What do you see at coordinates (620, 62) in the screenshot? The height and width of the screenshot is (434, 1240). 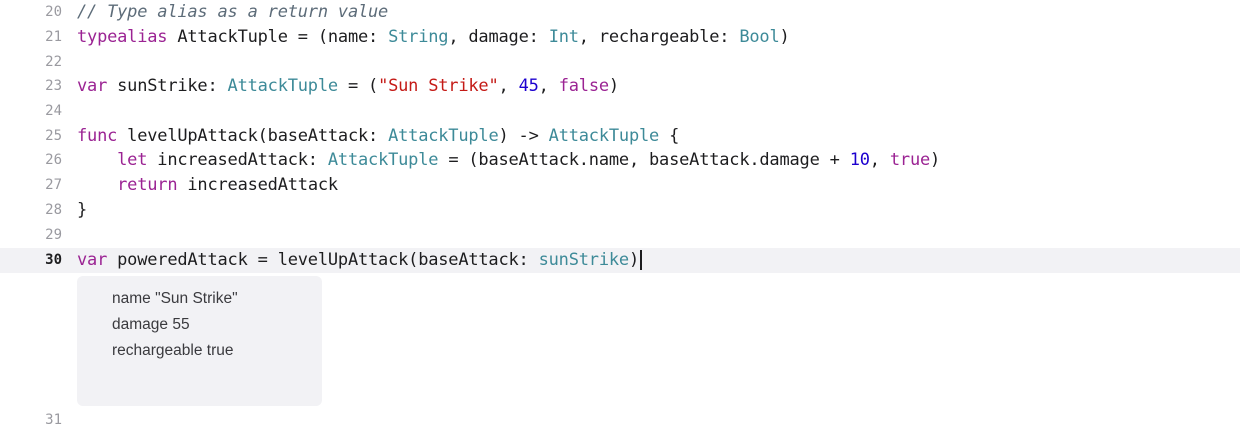 I see `code-line: 22` at bounding box center [620, 62].